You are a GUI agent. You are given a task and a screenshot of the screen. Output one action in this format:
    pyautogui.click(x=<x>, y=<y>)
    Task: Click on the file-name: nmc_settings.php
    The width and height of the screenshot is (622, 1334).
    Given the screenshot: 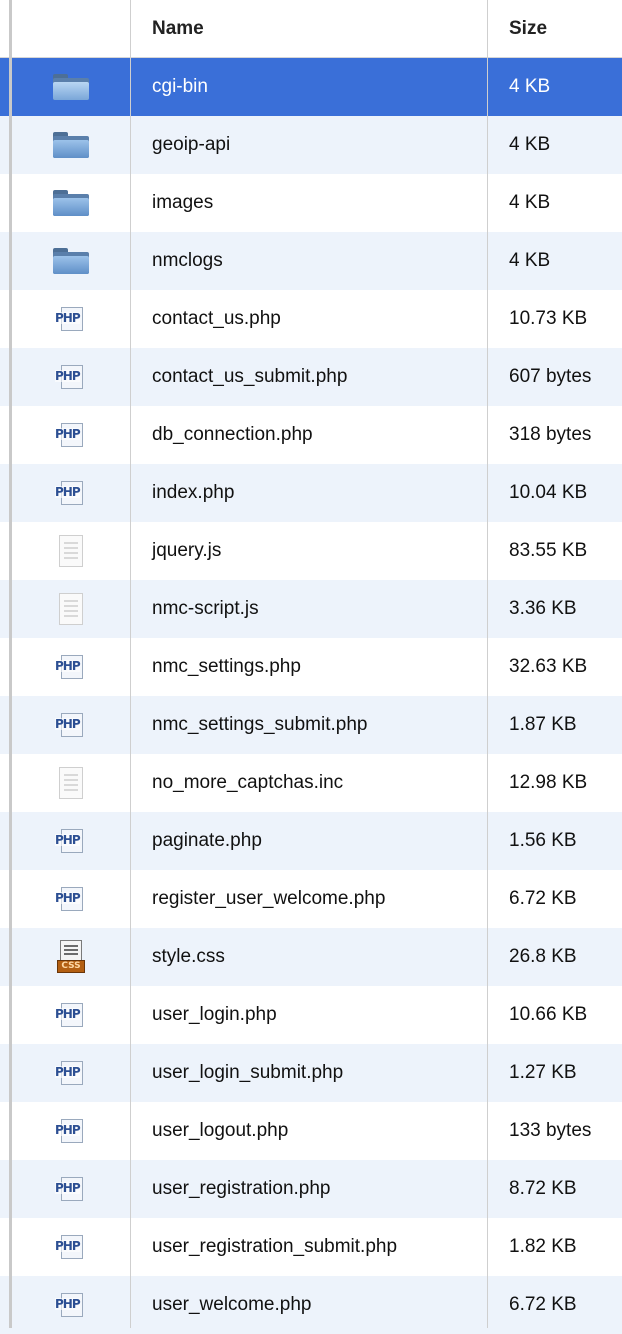 What is the action you would take?
    pyautogui.click(x=308, y=667)
    